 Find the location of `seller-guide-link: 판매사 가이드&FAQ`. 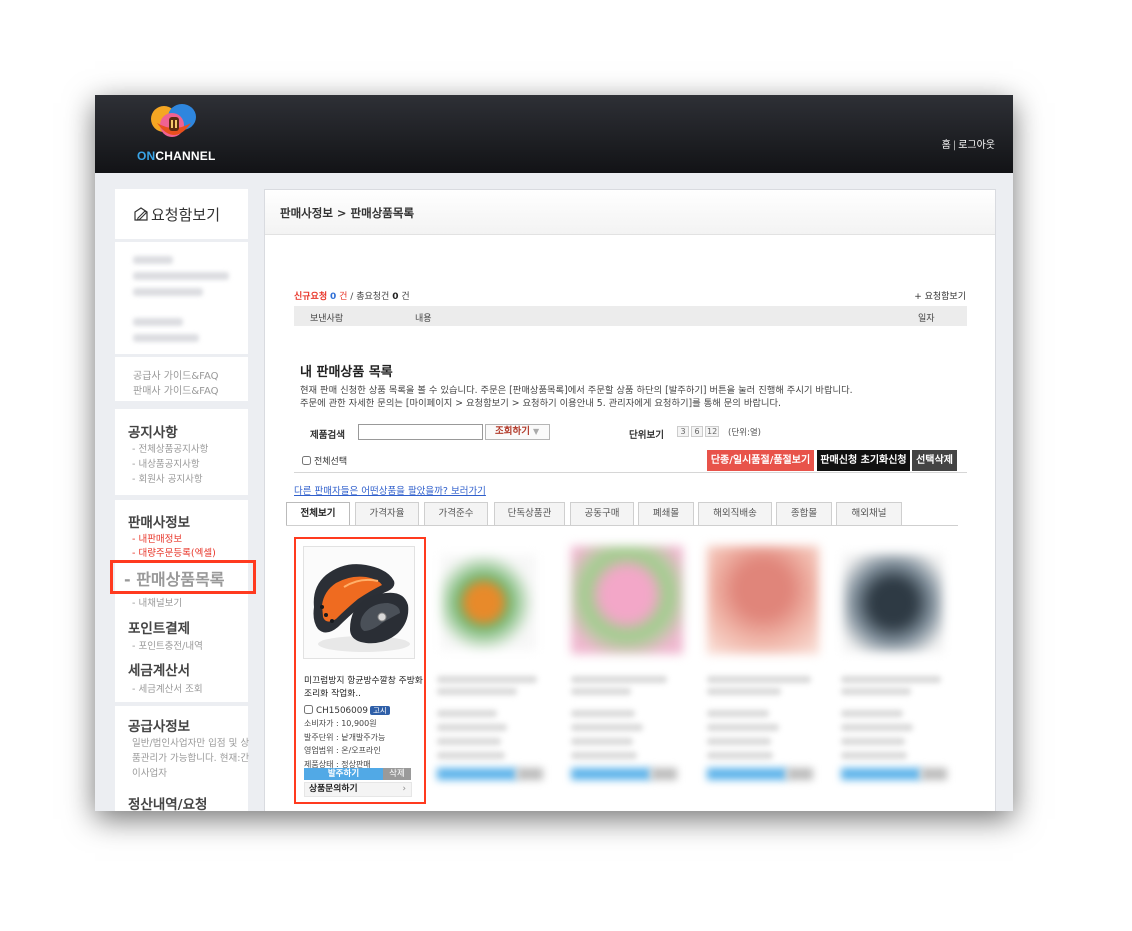

seller-guide-link: 판매사 가이드&FAQ is located at coordinates (176, 389).